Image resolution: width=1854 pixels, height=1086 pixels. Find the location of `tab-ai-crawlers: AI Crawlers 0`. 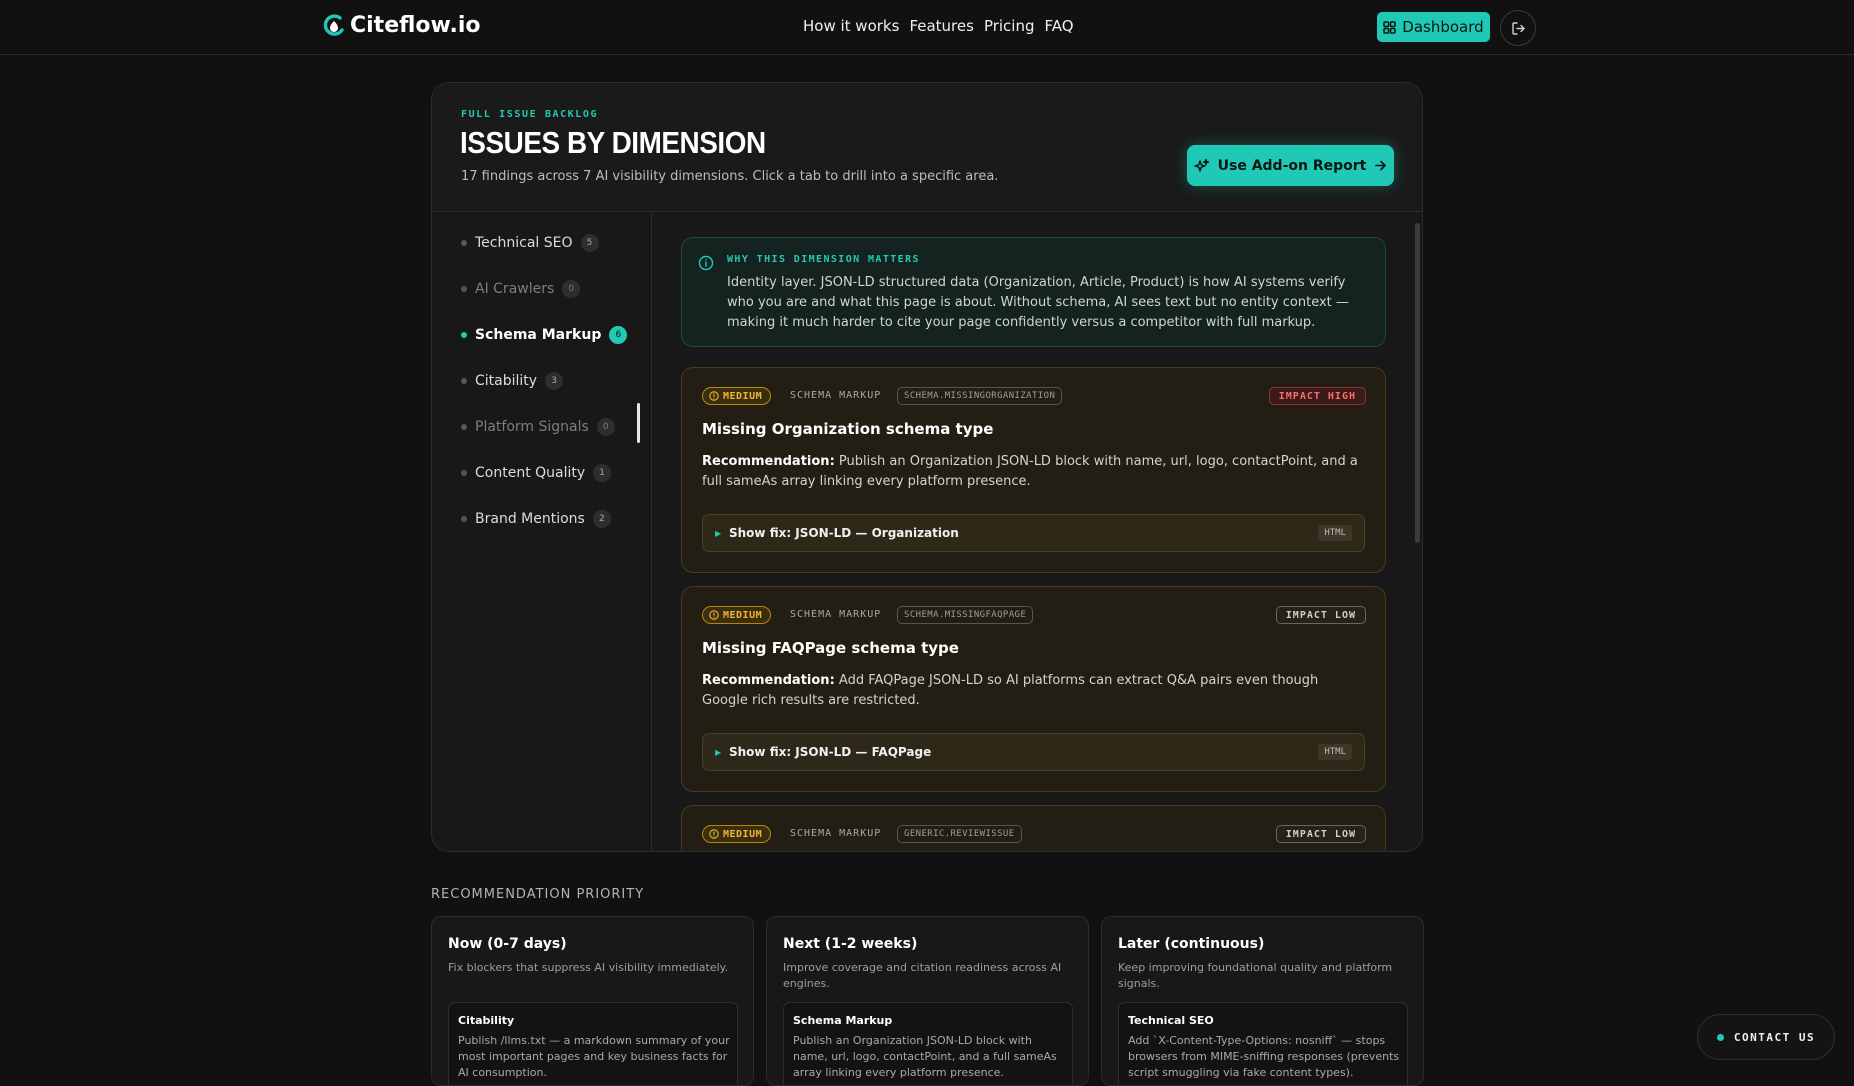

tab-ai-crawlers: AI Crawlers 0 is located at coordinates (521, 289).